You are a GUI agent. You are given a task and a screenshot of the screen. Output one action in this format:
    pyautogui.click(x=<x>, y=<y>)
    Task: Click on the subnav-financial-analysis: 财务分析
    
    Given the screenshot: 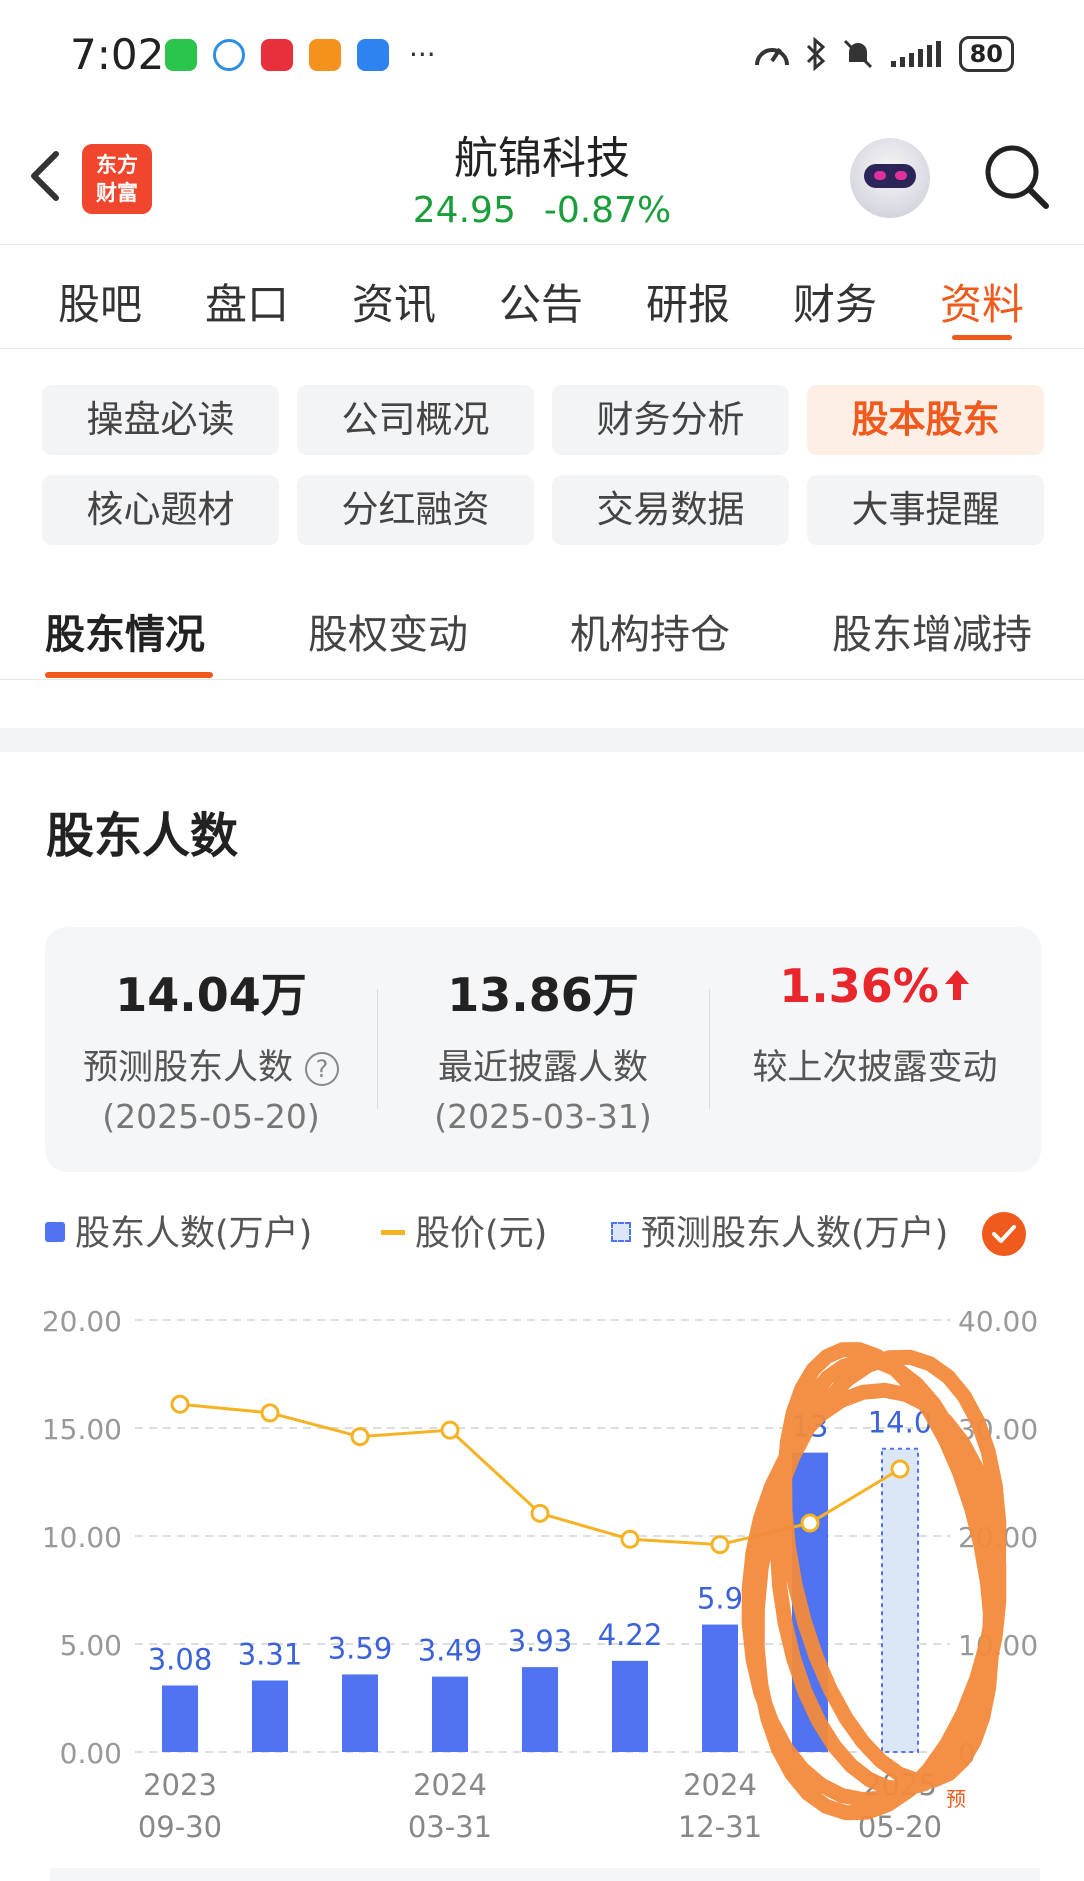 What is the action you would take?
    pyautogui.click(x=670, y=420)
    